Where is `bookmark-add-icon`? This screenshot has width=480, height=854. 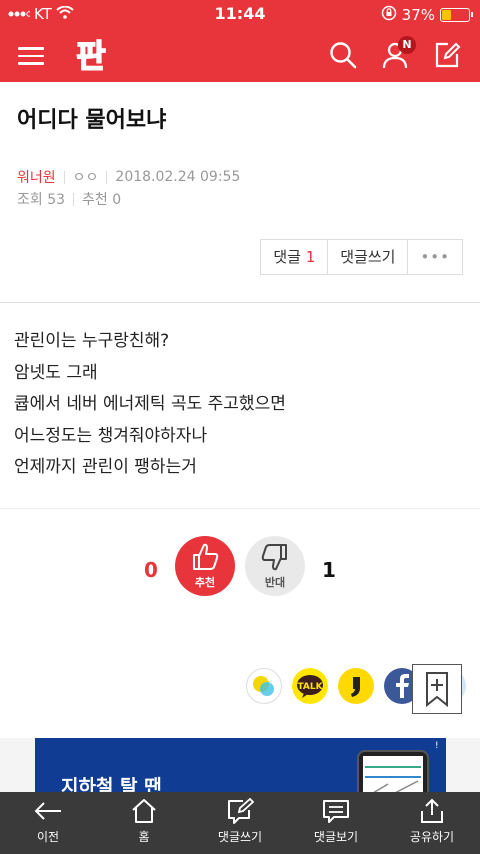
bookmark-add-icon is located at coordinates (437, 694).